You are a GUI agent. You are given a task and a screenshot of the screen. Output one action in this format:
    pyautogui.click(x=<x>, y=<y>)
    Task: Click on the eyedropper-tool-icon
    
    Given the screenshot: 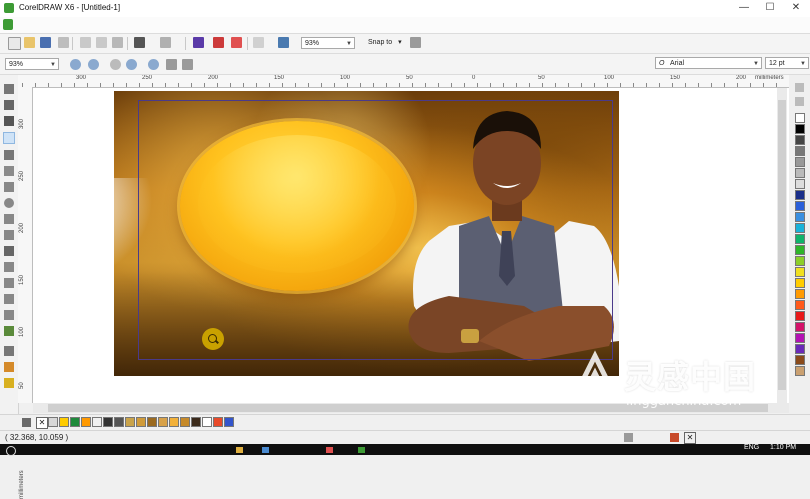 What is the action you would take?
    pyautogui.click(x=9, y=351)
    